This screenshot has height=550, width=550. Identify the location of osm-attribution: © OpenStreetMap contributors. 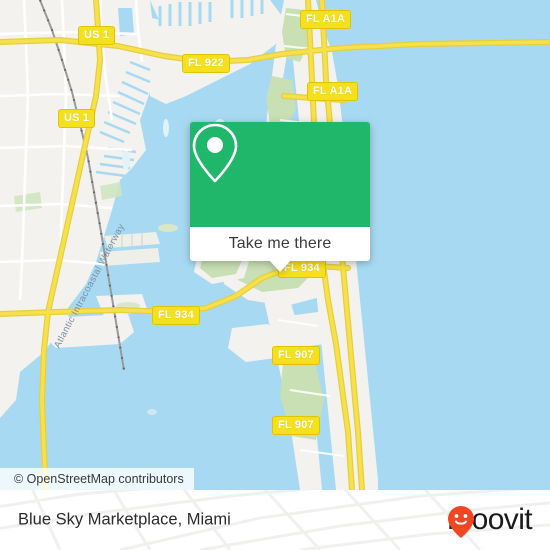
(97, 479).